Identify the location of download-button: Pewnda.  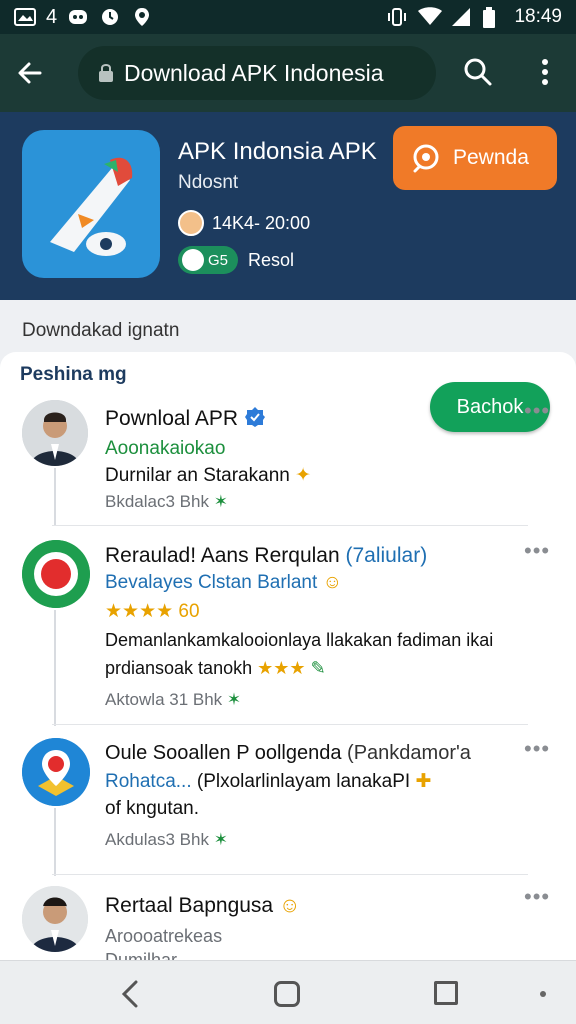
(475, 158).